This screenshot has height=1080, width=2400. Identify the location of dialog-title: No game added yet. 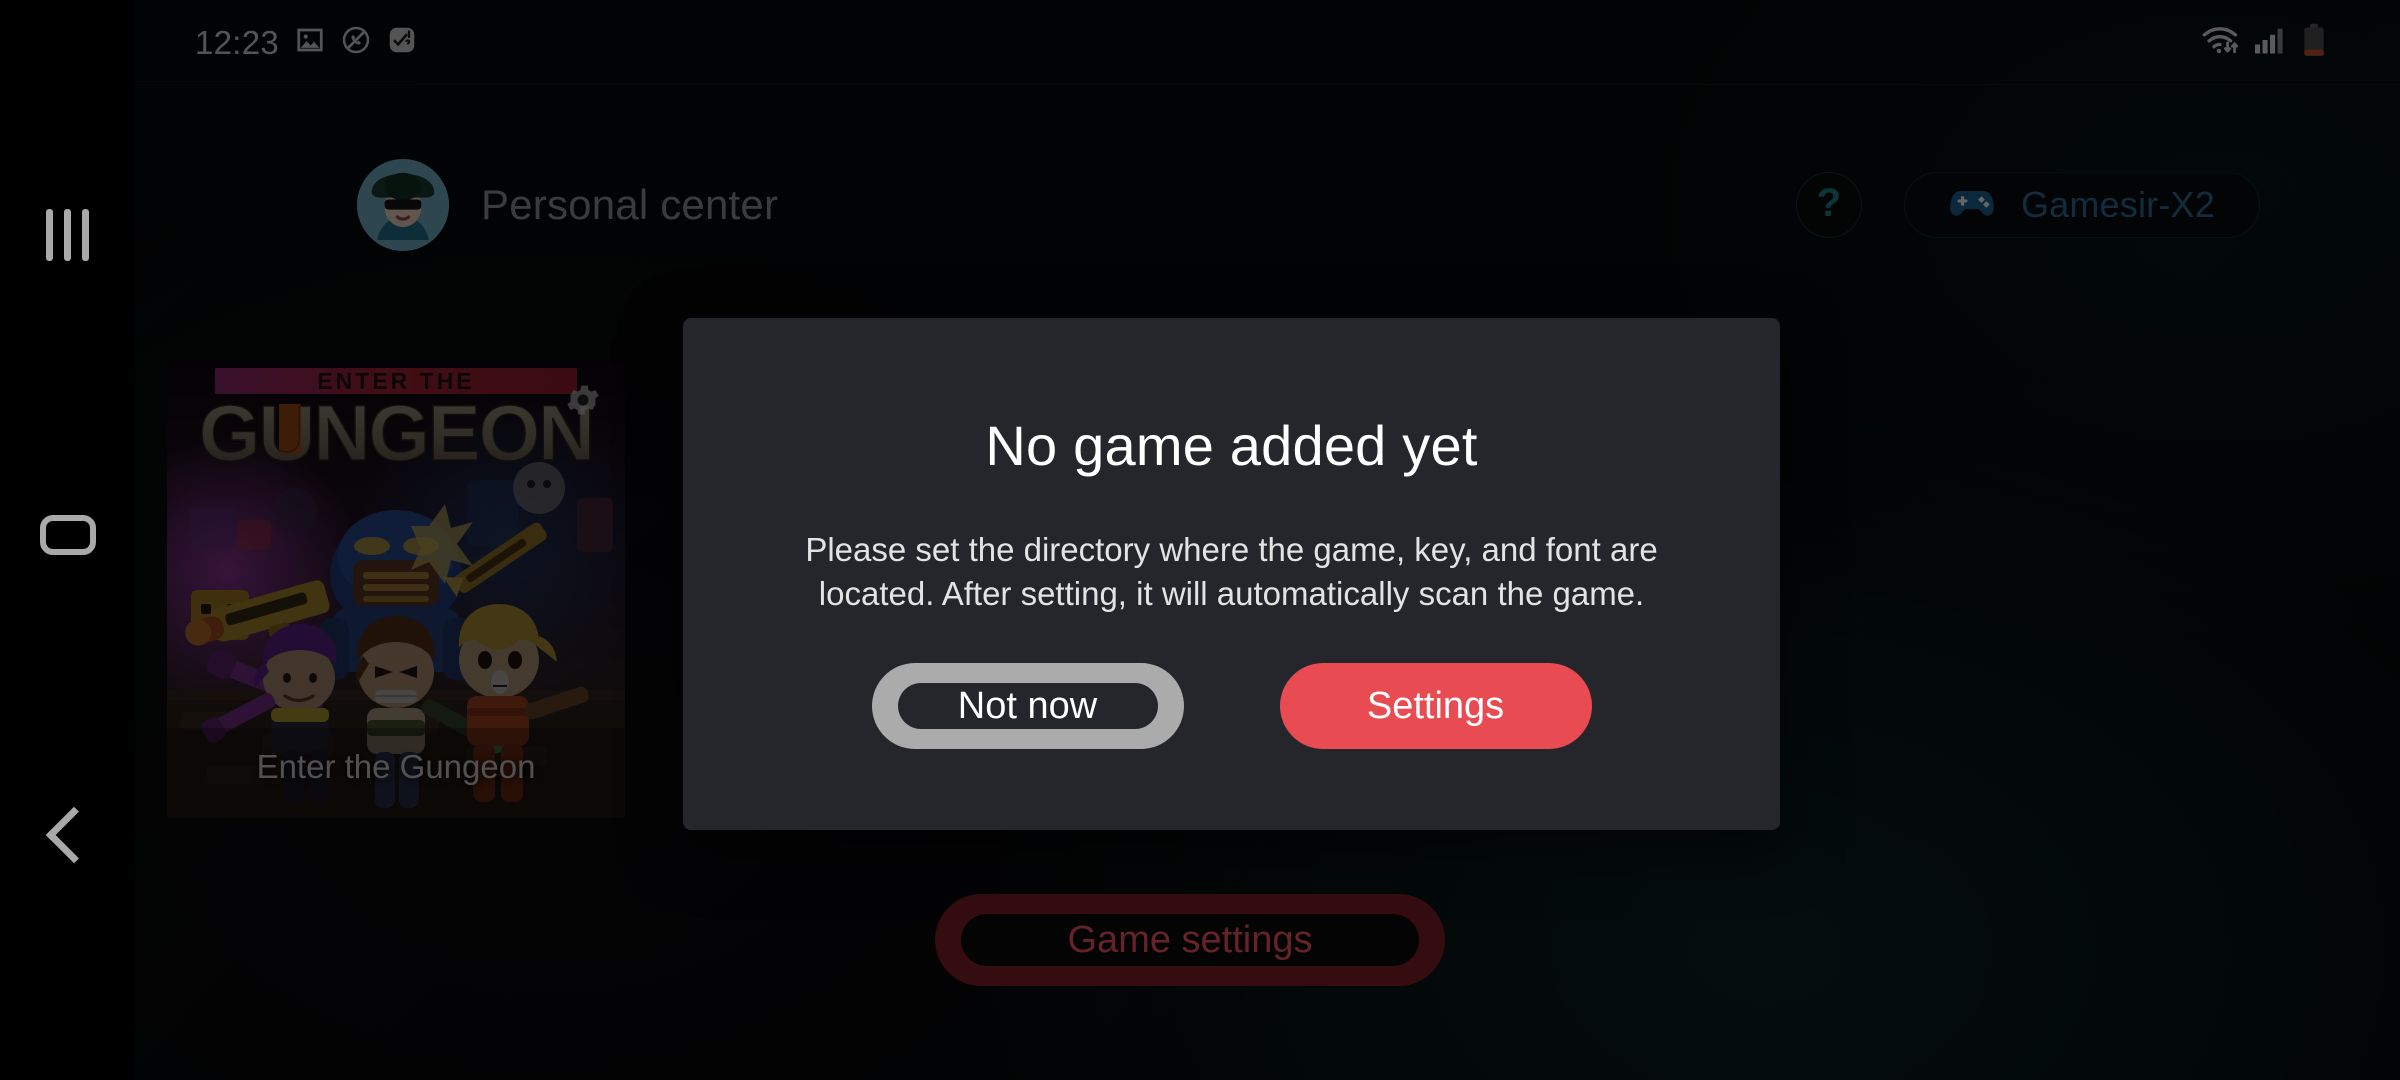
(1231, 445).